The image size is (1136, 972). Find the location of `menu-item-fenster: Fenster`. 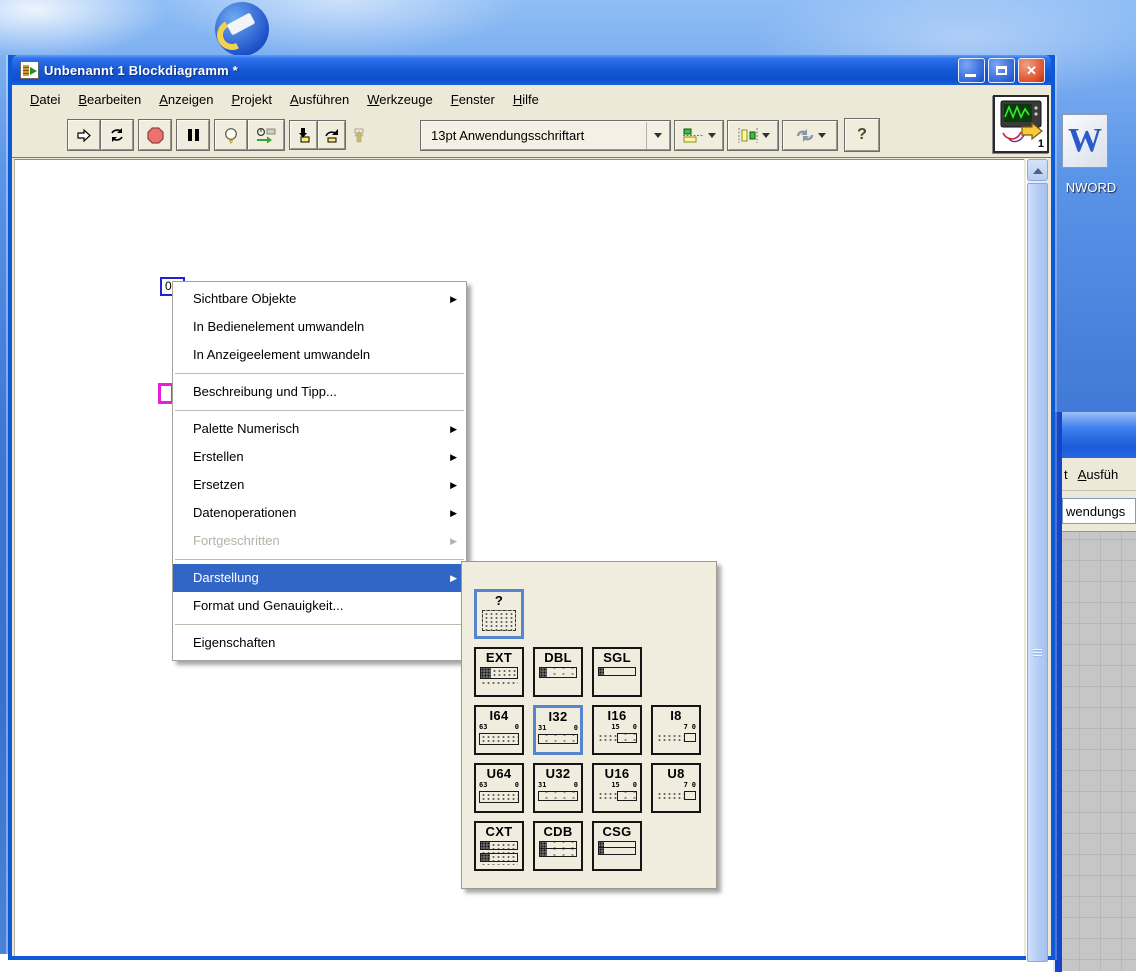

menu-item-fenster: Fenster is located at coordinates (473, 99).